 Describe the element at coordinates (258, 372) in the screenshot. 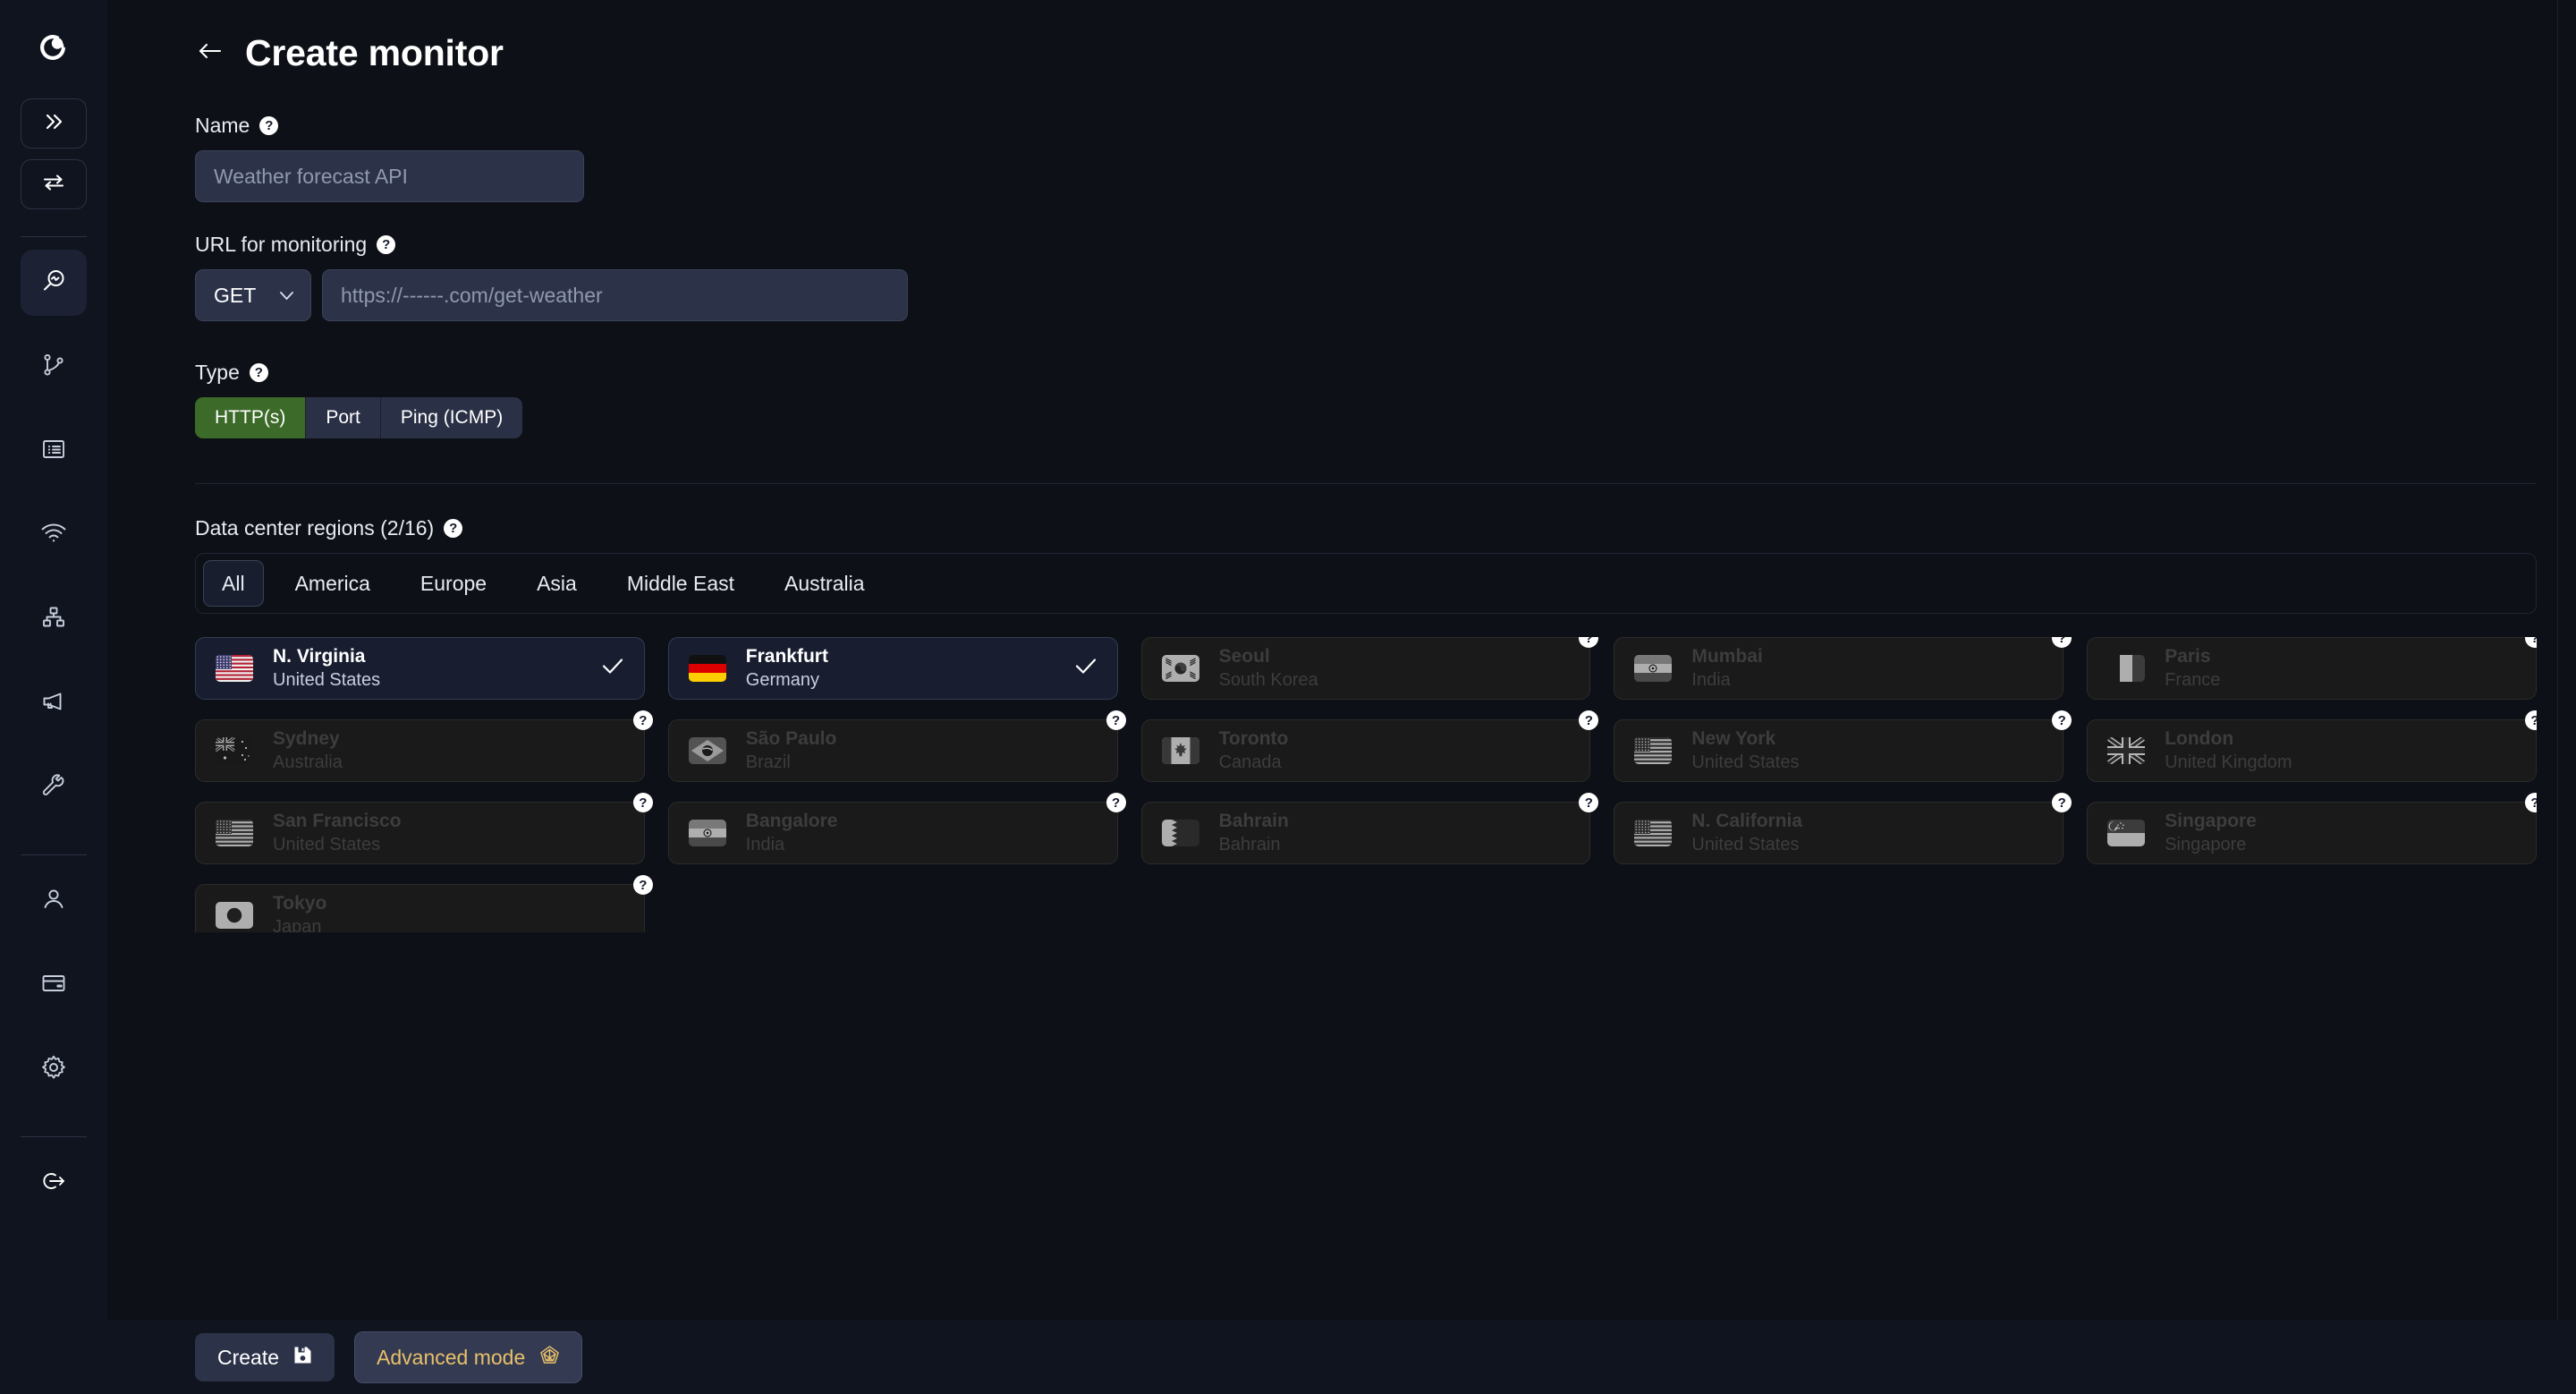

I see `type-help-icon: ?` at that location.